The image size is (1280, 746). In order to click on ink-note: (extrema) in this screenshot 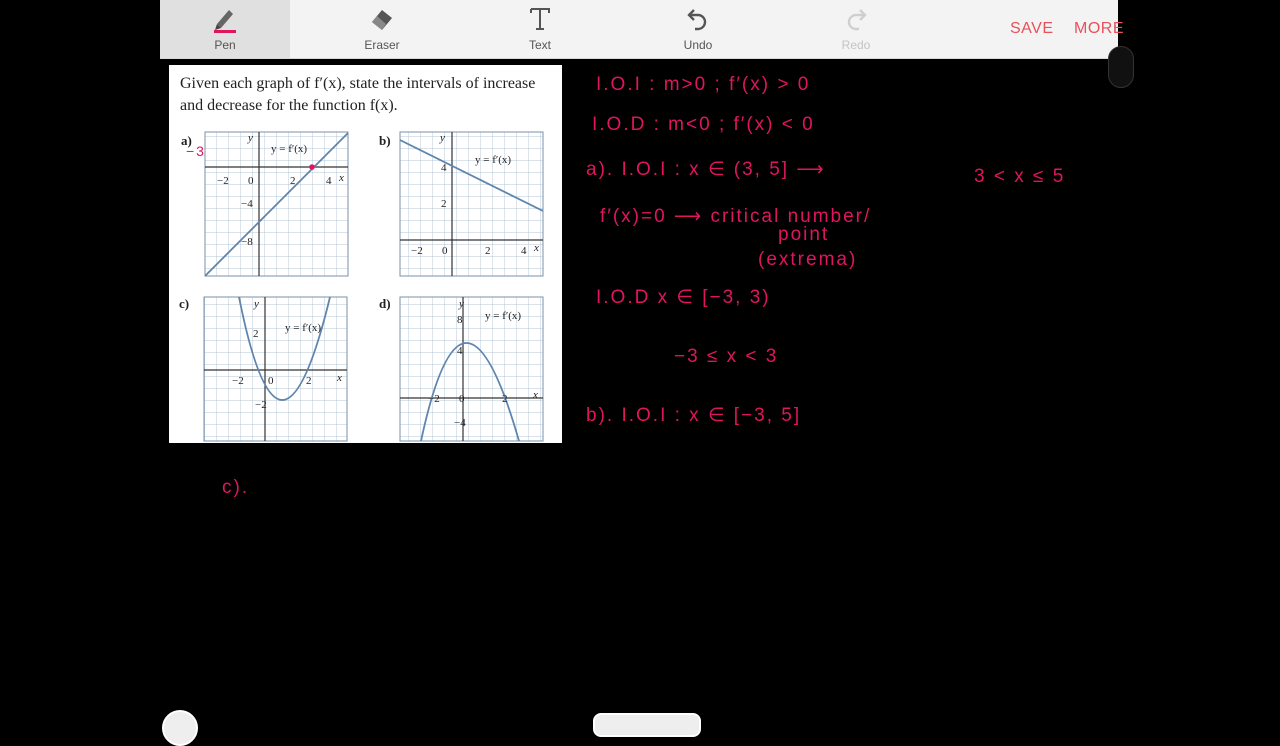, I will do `click(807, 259)`.